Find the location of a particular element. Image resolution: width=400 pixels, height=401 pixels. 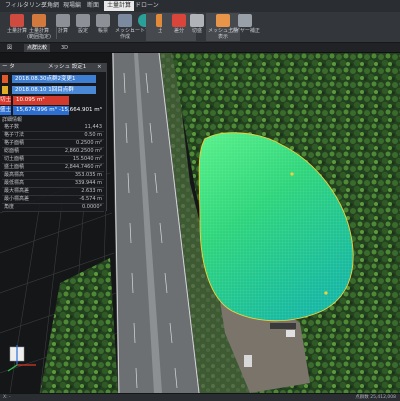

detail-value: 2.633 m is located at coordinates (91, 191).